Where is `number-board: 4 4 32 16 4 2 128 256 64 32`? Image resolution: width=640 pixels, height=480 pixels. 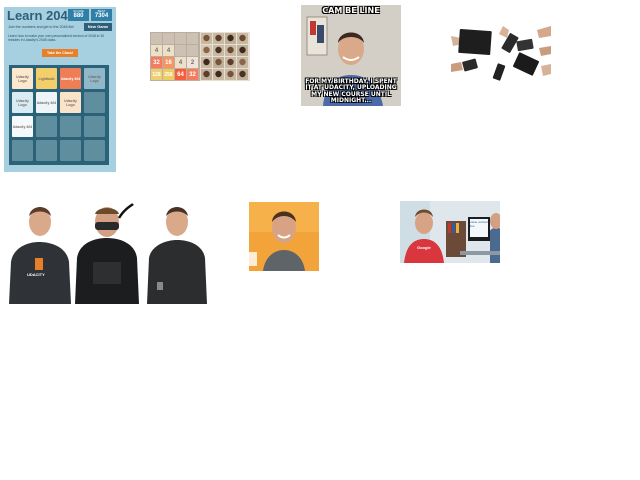 number-board: 4 4 32 16 4 2 128 256 64 32 is located at coordinates (175, 56).